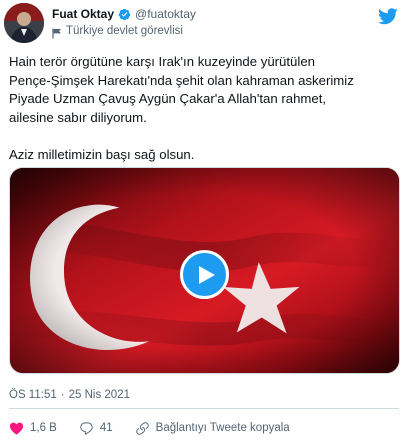 This screenshot has height=441, width=408. What do you see at coordinates (99, 395) in the screenshot?
I see `timestamp-date: 25 Nis 2021` at bounding box center [99, 395].